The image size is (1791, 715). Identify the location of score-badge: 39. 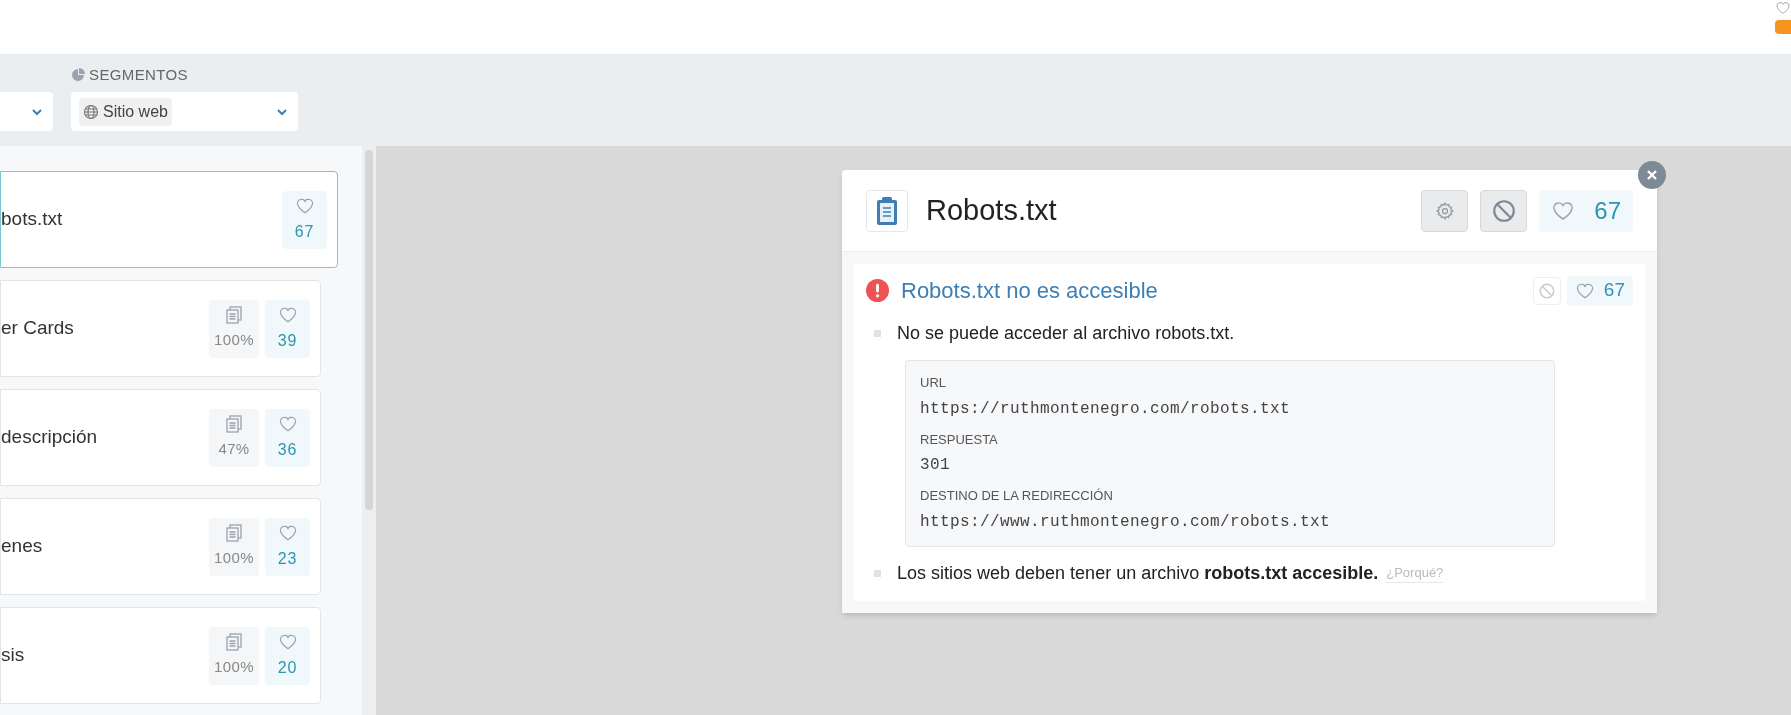
(287, 328).